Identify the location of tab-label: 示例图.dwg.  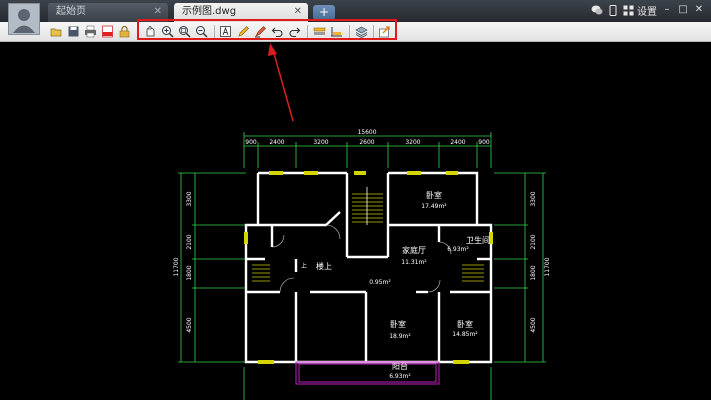
(209, 11).